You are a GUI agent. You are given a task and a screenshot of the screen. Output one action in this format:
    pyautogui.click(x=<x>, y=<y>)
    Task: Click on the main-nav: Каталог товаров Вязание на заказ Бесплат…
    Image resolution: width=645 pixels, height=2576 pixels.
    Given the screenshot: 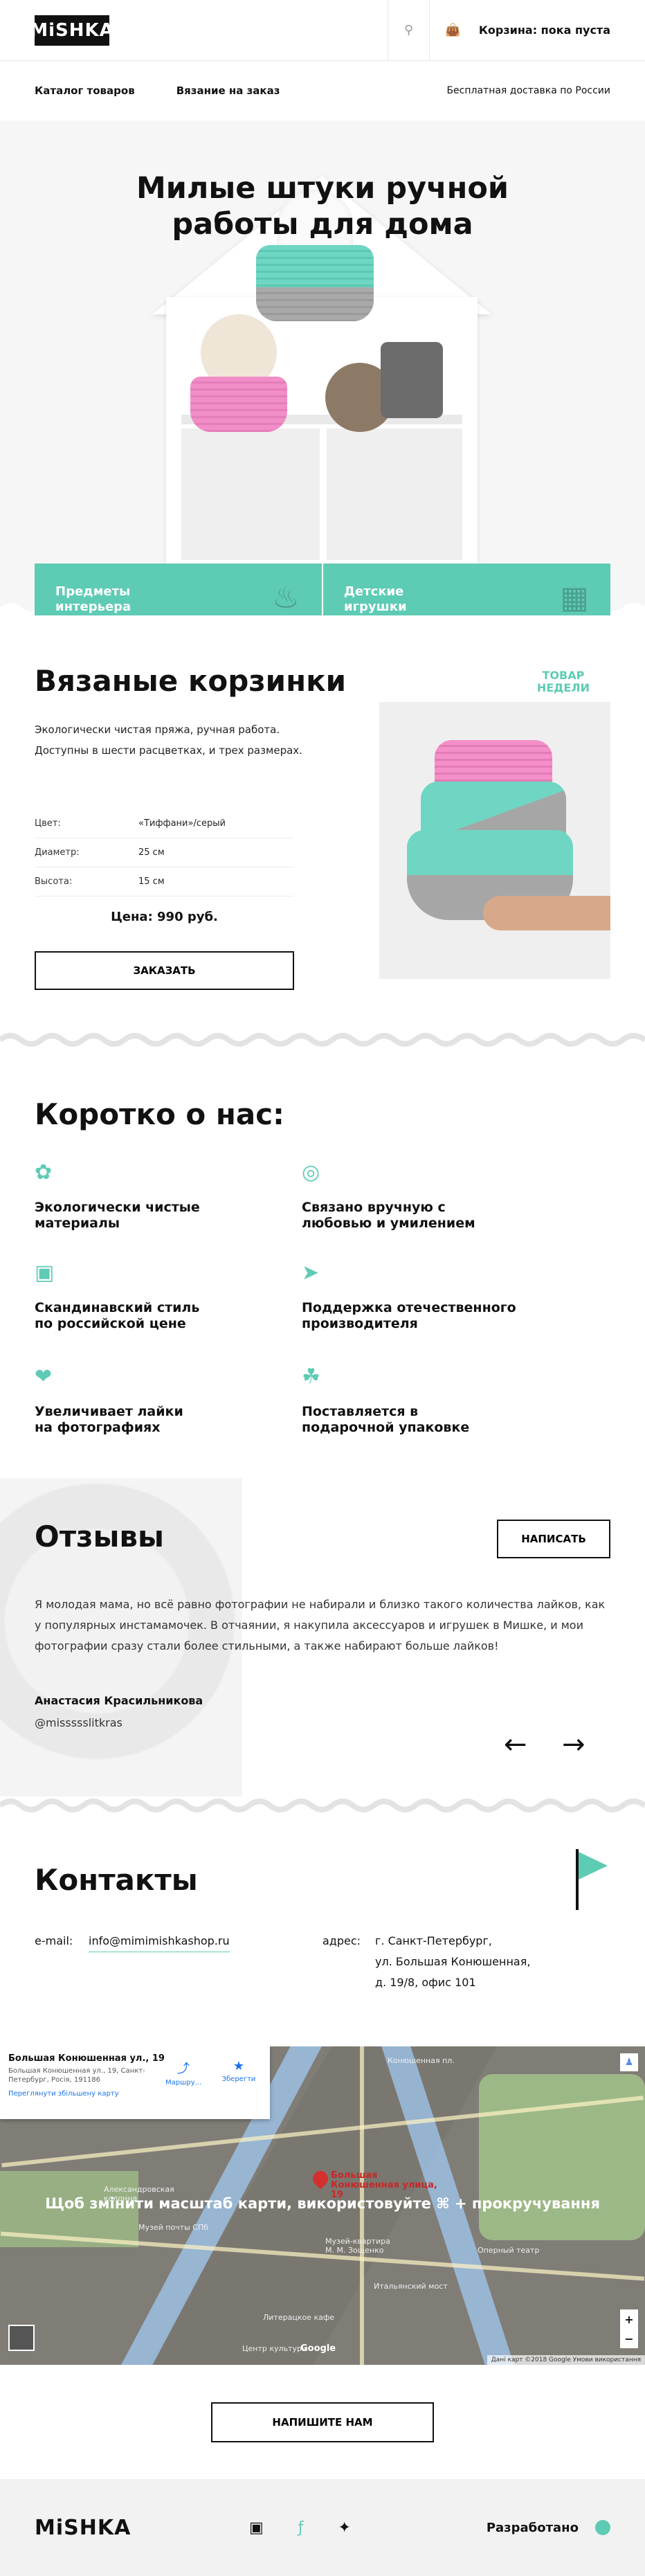 What is the action you would take?
    pyautogui.click(x=322, y=91)
    